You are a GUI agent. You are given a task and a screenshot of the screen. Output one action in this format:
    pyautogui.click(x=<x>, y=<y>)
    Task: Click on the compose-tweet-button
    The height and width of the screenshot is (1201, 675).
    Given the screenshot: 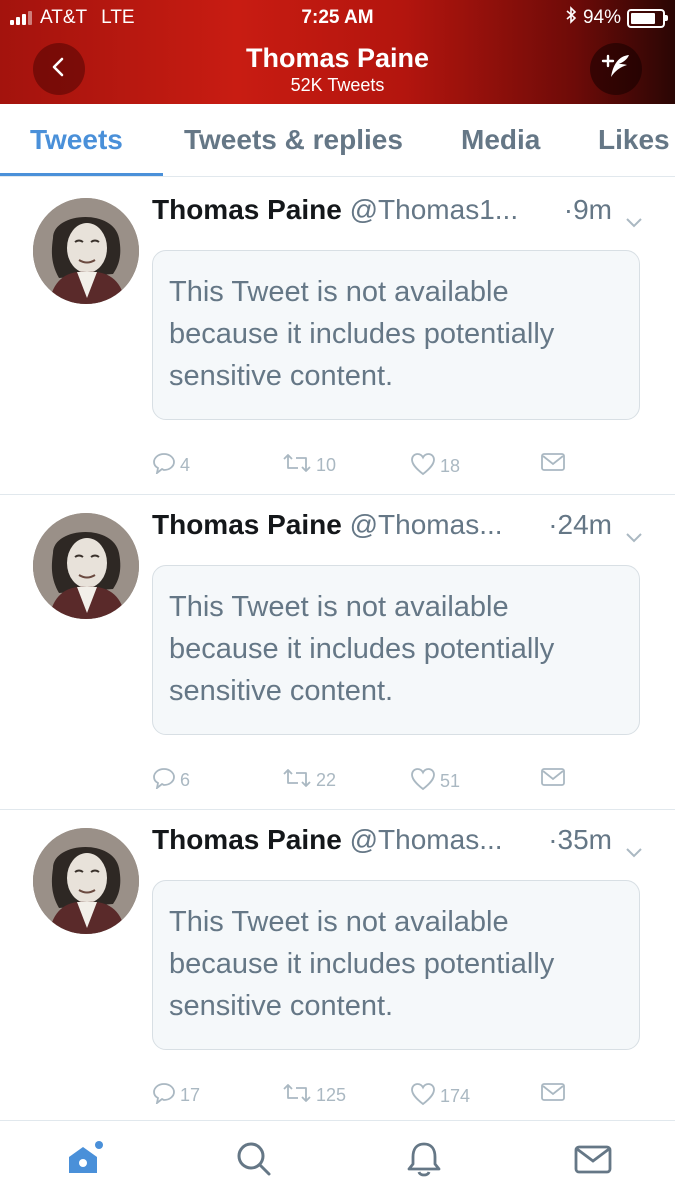 What is the action you would take?
    pyautogui.click(x=616, y=69)
    